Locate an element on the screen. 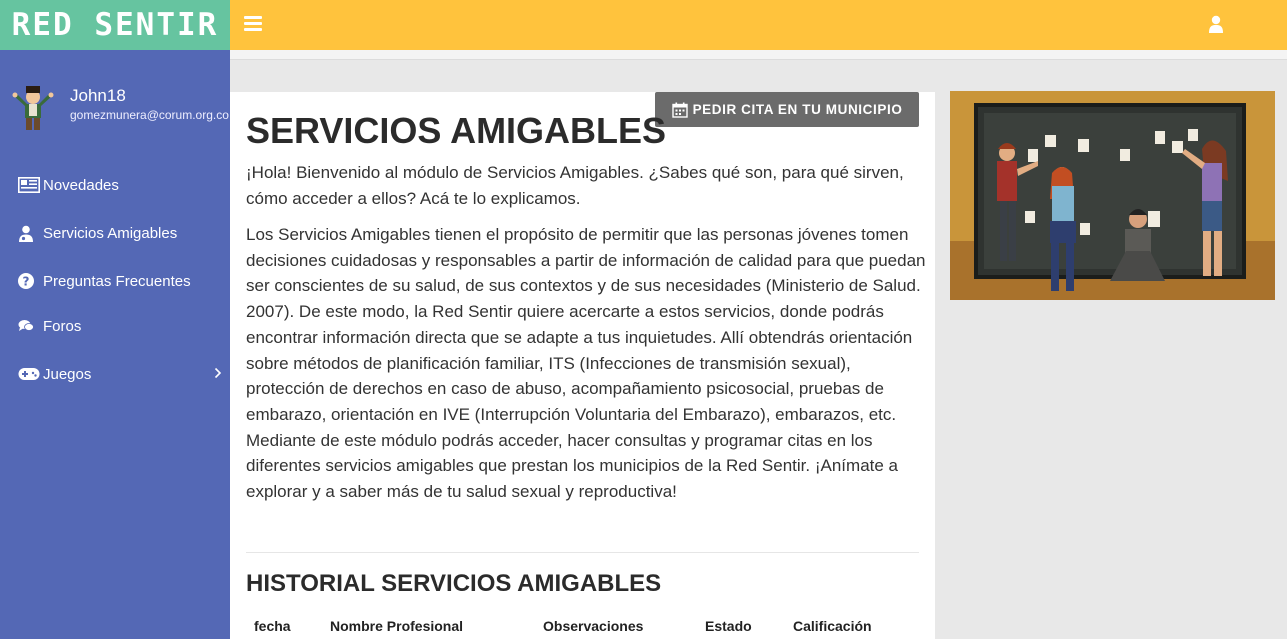  sidebar-item-label: Juegos is located at coordinates (67, 374).